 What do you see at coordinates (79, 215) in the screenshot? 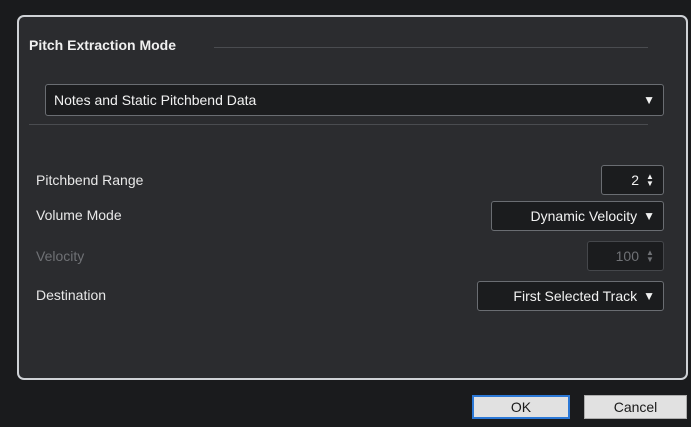
I see `volume-mode-label: Volume Mode` at bounding box center [79, 215].